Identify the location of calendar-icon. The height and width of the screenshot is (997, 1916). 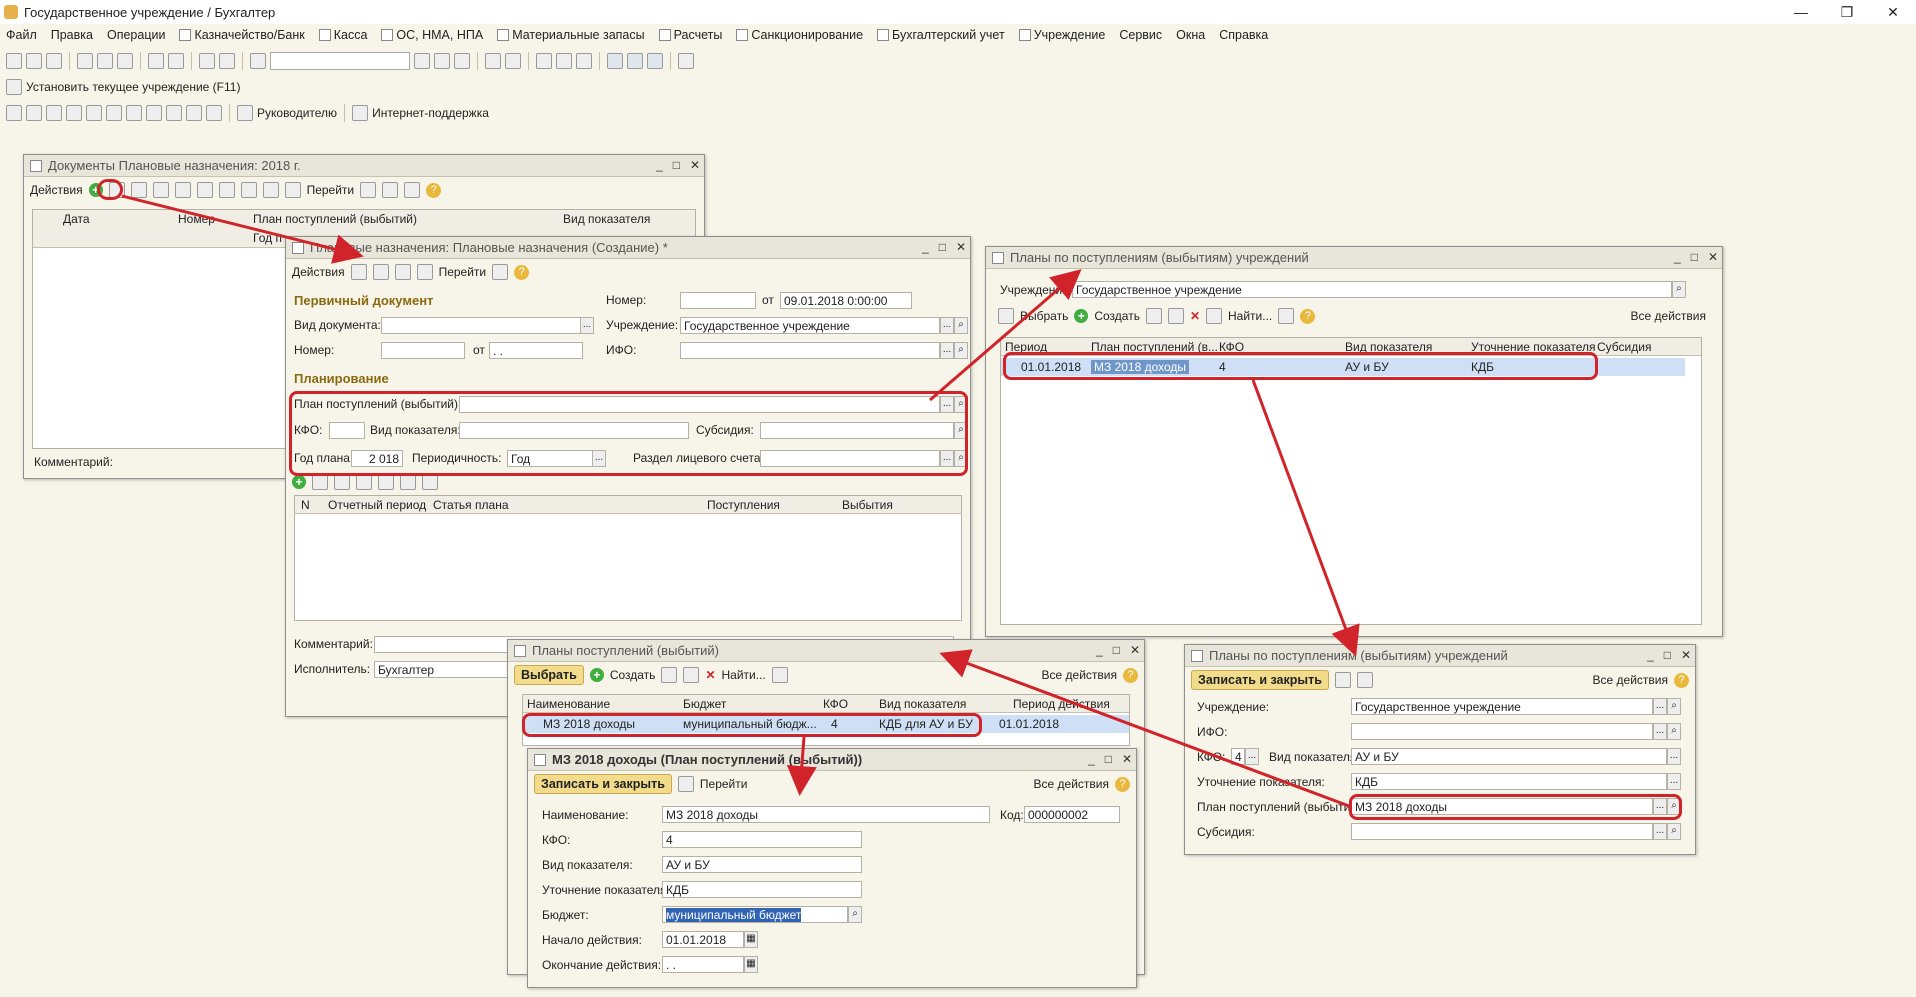
(564, 61).